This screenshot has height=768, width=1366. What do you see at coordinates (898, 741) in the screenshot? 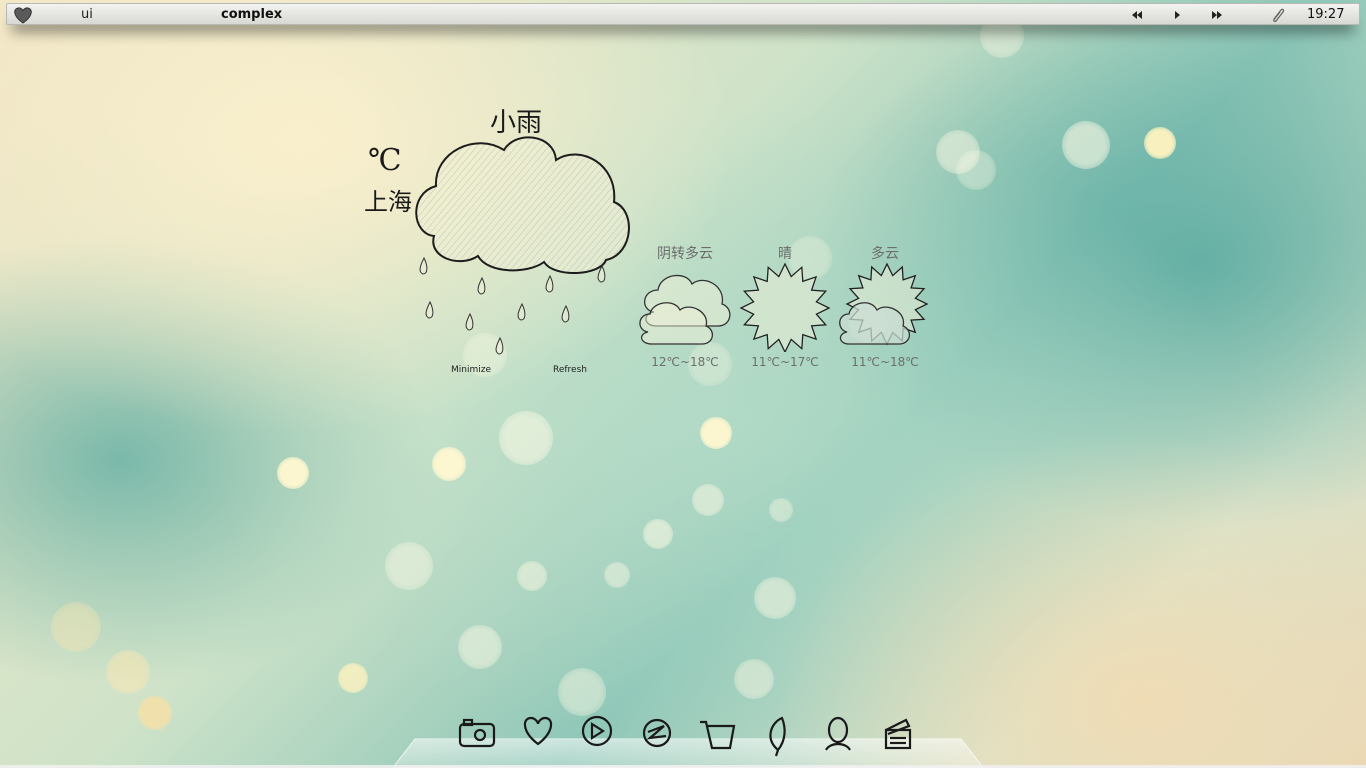
I see `clapperboard-icon` at bounding box center [898, 741].